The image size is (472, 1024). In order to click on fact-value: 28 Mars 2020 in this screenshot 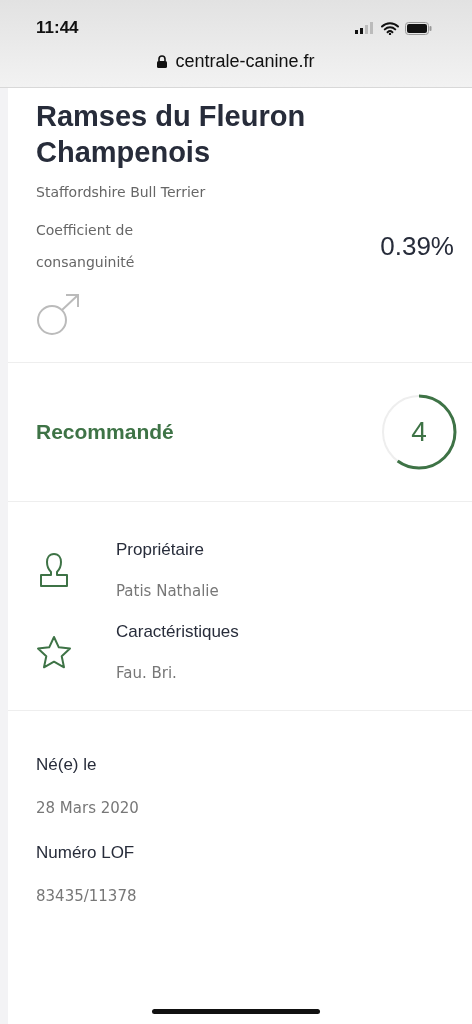, I will do `click(87, 808)`.